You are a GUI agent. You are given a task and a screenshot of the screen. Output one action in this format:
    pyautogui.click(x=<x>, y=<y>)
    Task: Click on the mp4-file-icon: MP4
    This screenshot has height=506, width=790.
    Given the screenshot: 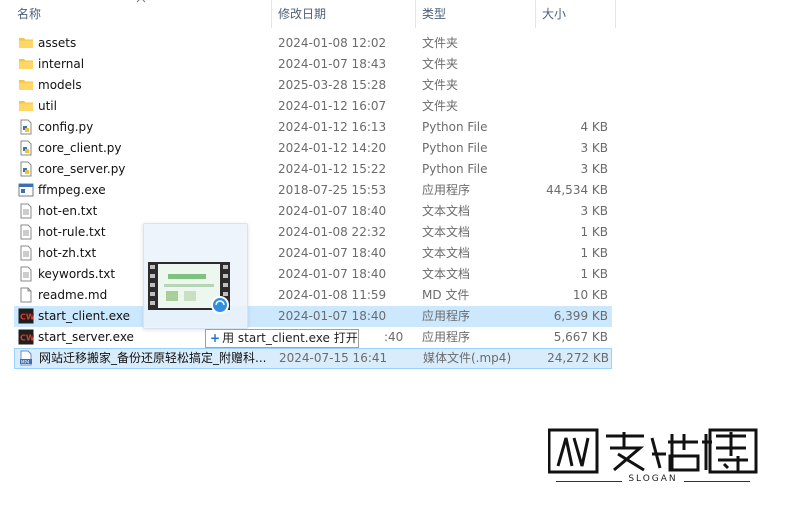 What is the action you would take?
    pyautogui.click(x=26, y=358)
    